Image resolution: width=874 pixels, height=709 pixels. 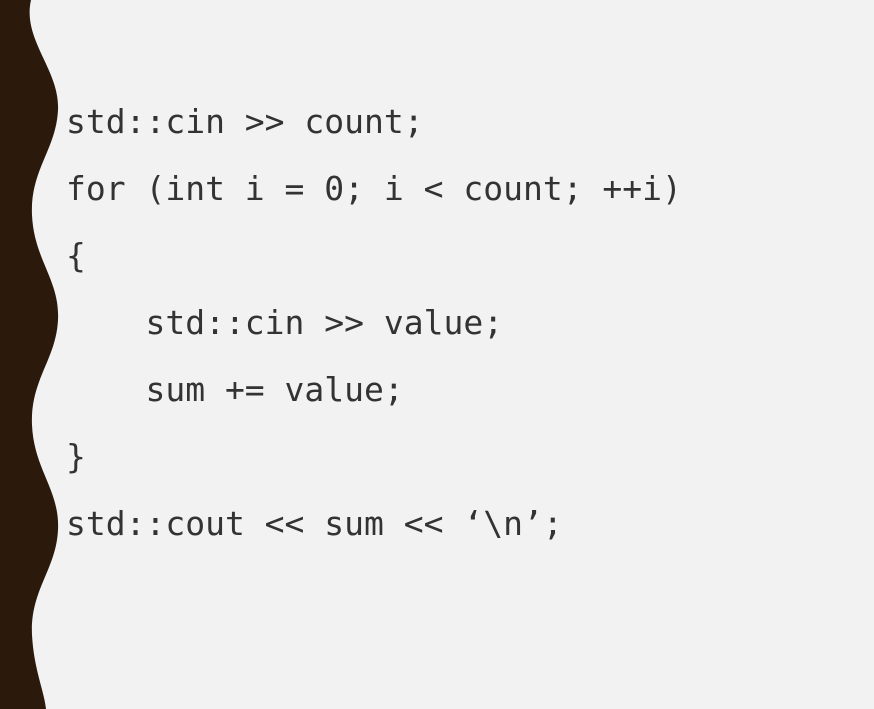 What do you see at coordinates (76, 255) in the screenshot?
I see `code-line-open-brace: {` at bounding box center [76, 255].